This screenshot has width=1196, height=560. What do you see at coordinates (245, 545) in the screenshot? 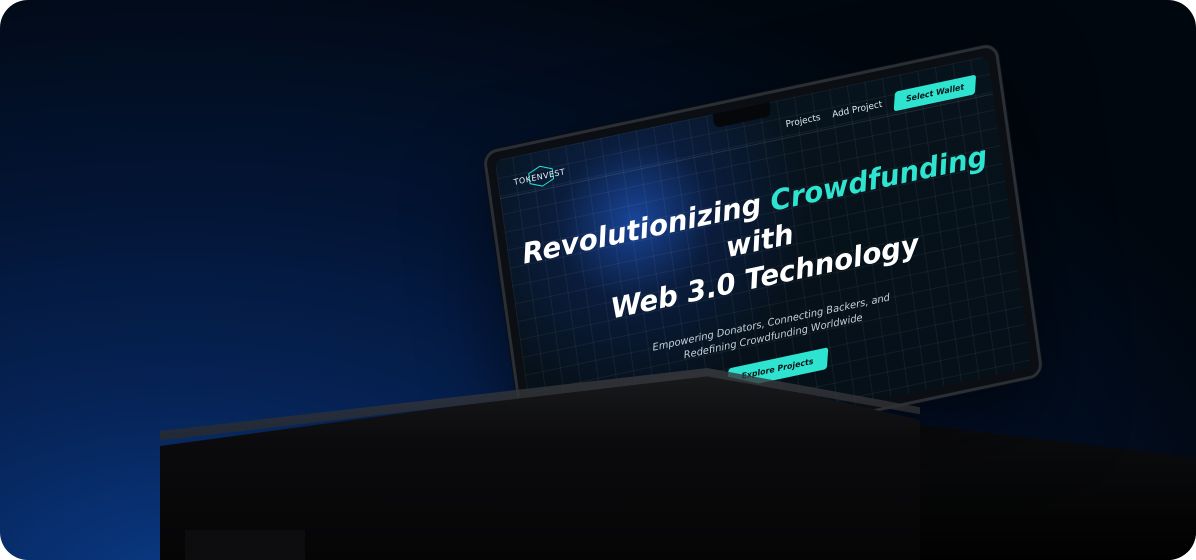
I see `pedestal-left` at bounding box center [245, 545].